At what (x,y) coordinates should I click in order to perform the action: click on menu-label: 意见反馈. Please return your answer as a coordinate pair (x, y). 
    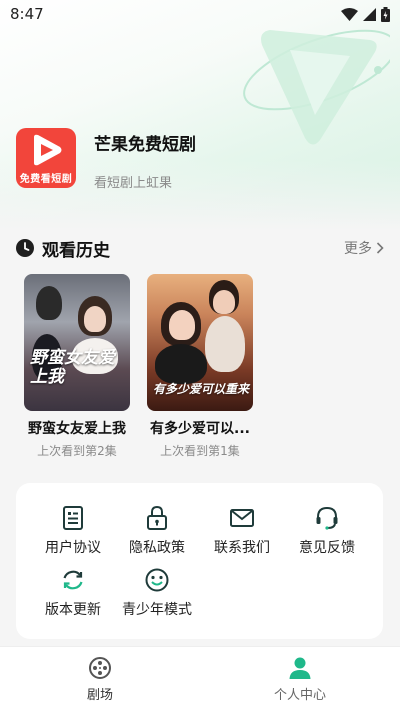
    Looking at the image, I should click on (327, 548).